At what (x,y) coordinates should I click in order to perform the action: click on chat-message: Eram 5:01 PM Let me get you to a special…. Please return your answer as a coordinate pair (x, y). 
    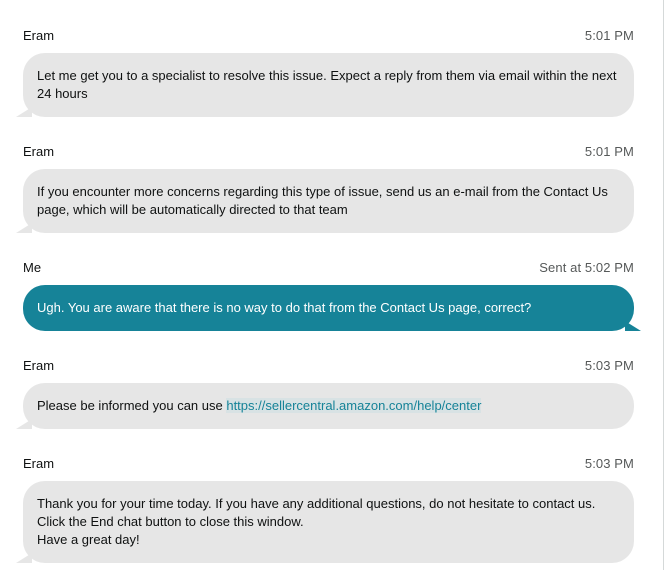
    Looking at the image, I should click on (325, 72).